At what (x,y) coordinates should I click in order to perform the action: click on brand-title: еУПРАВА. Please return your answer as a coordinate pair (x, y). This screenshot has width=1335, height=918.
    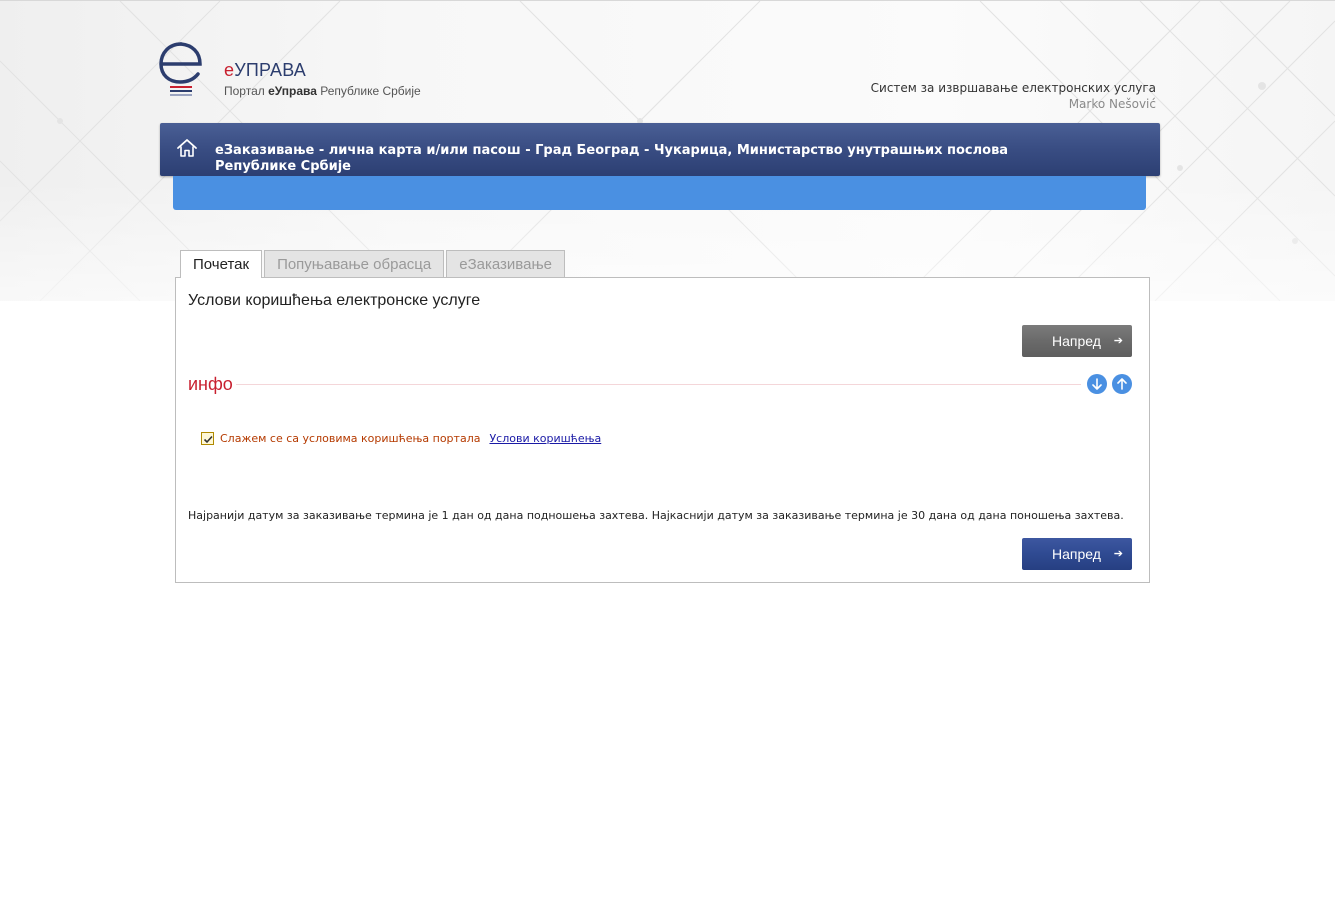
    Looking at the image, I should click on (265, 70).